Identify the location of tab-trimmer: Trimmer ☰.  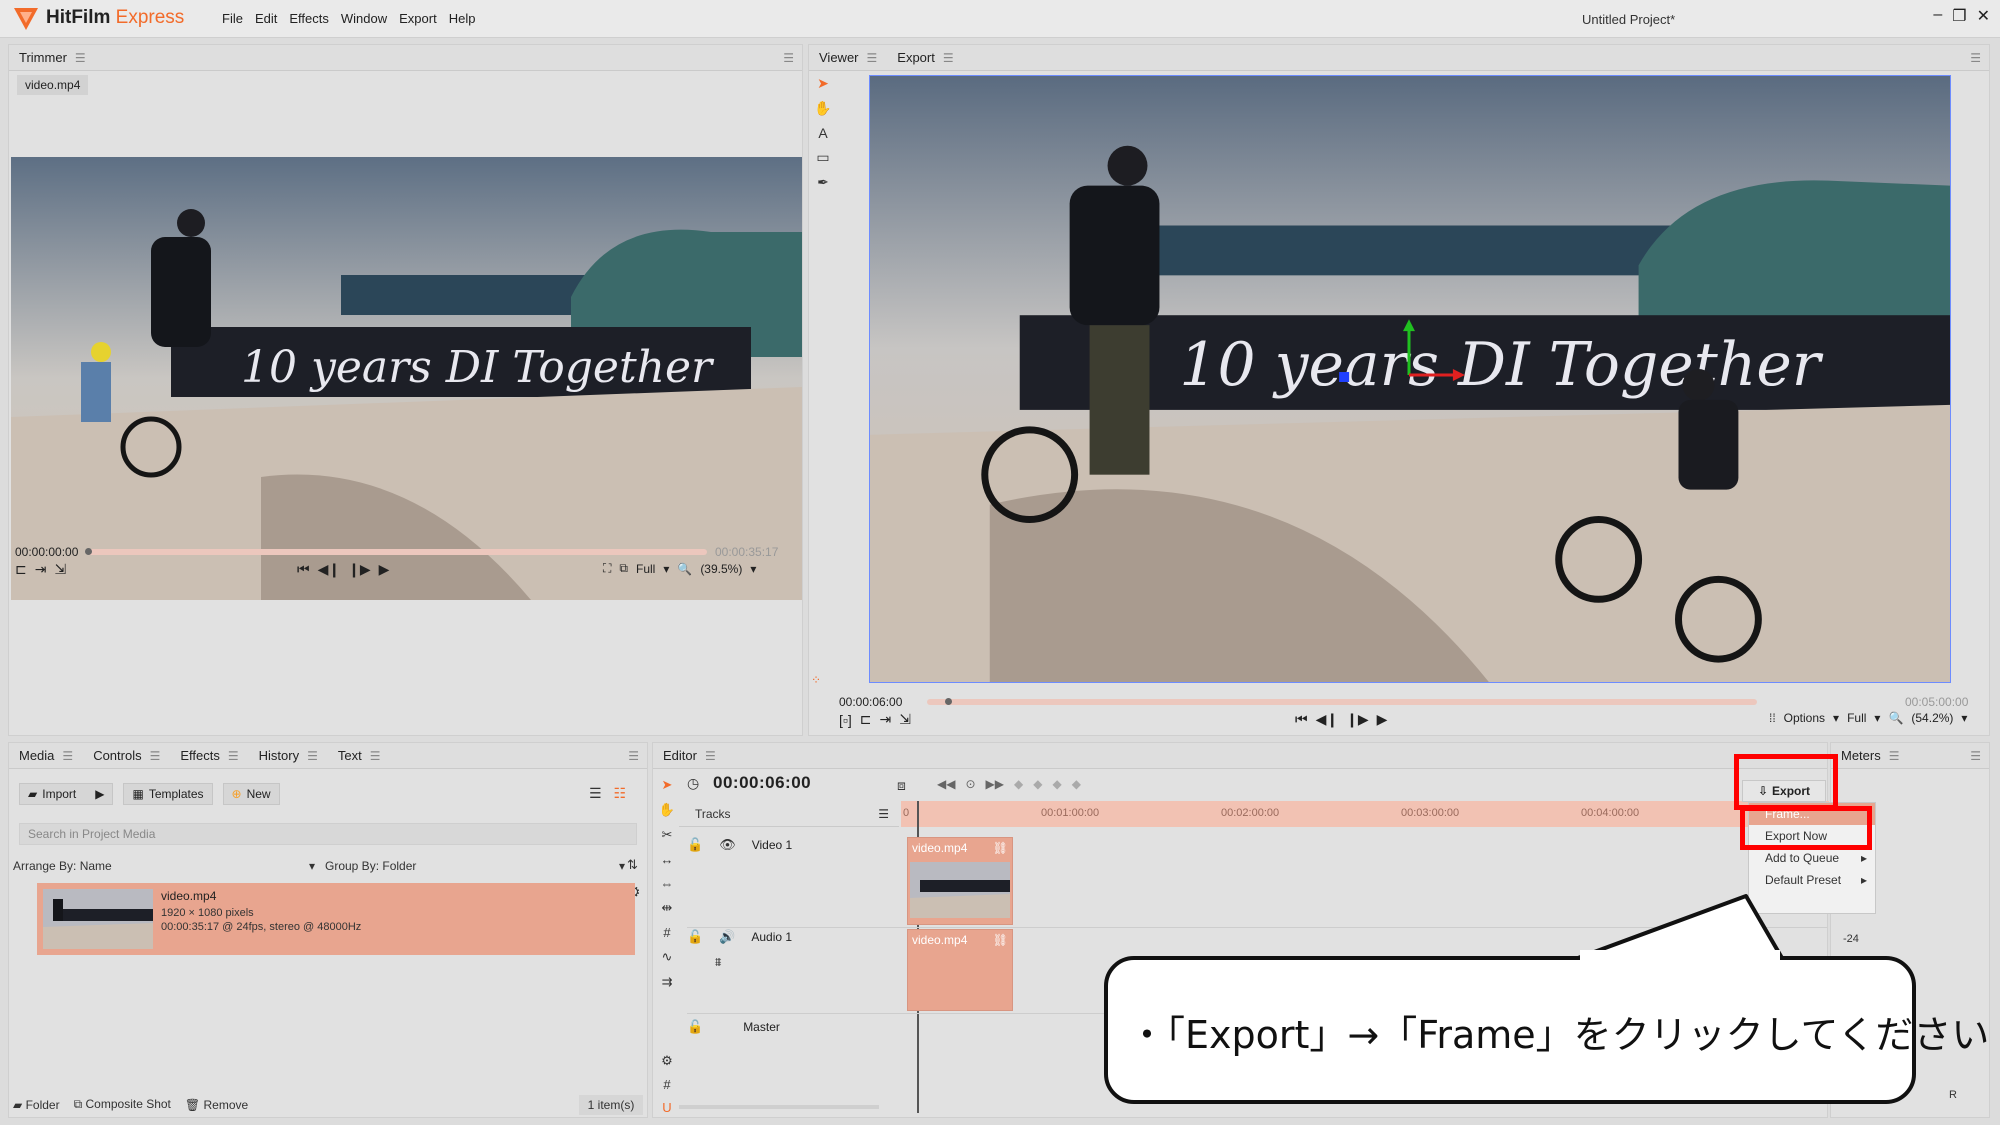
(52, 58).